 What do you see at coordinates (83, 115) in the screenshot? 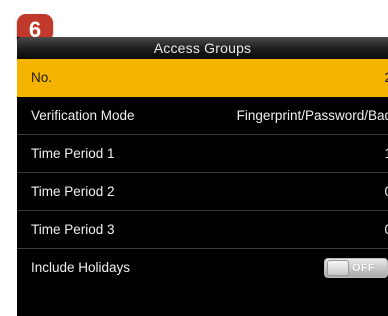
I see `row-verification-mode-label: Verification Mode` at bounding box center [83, 115].